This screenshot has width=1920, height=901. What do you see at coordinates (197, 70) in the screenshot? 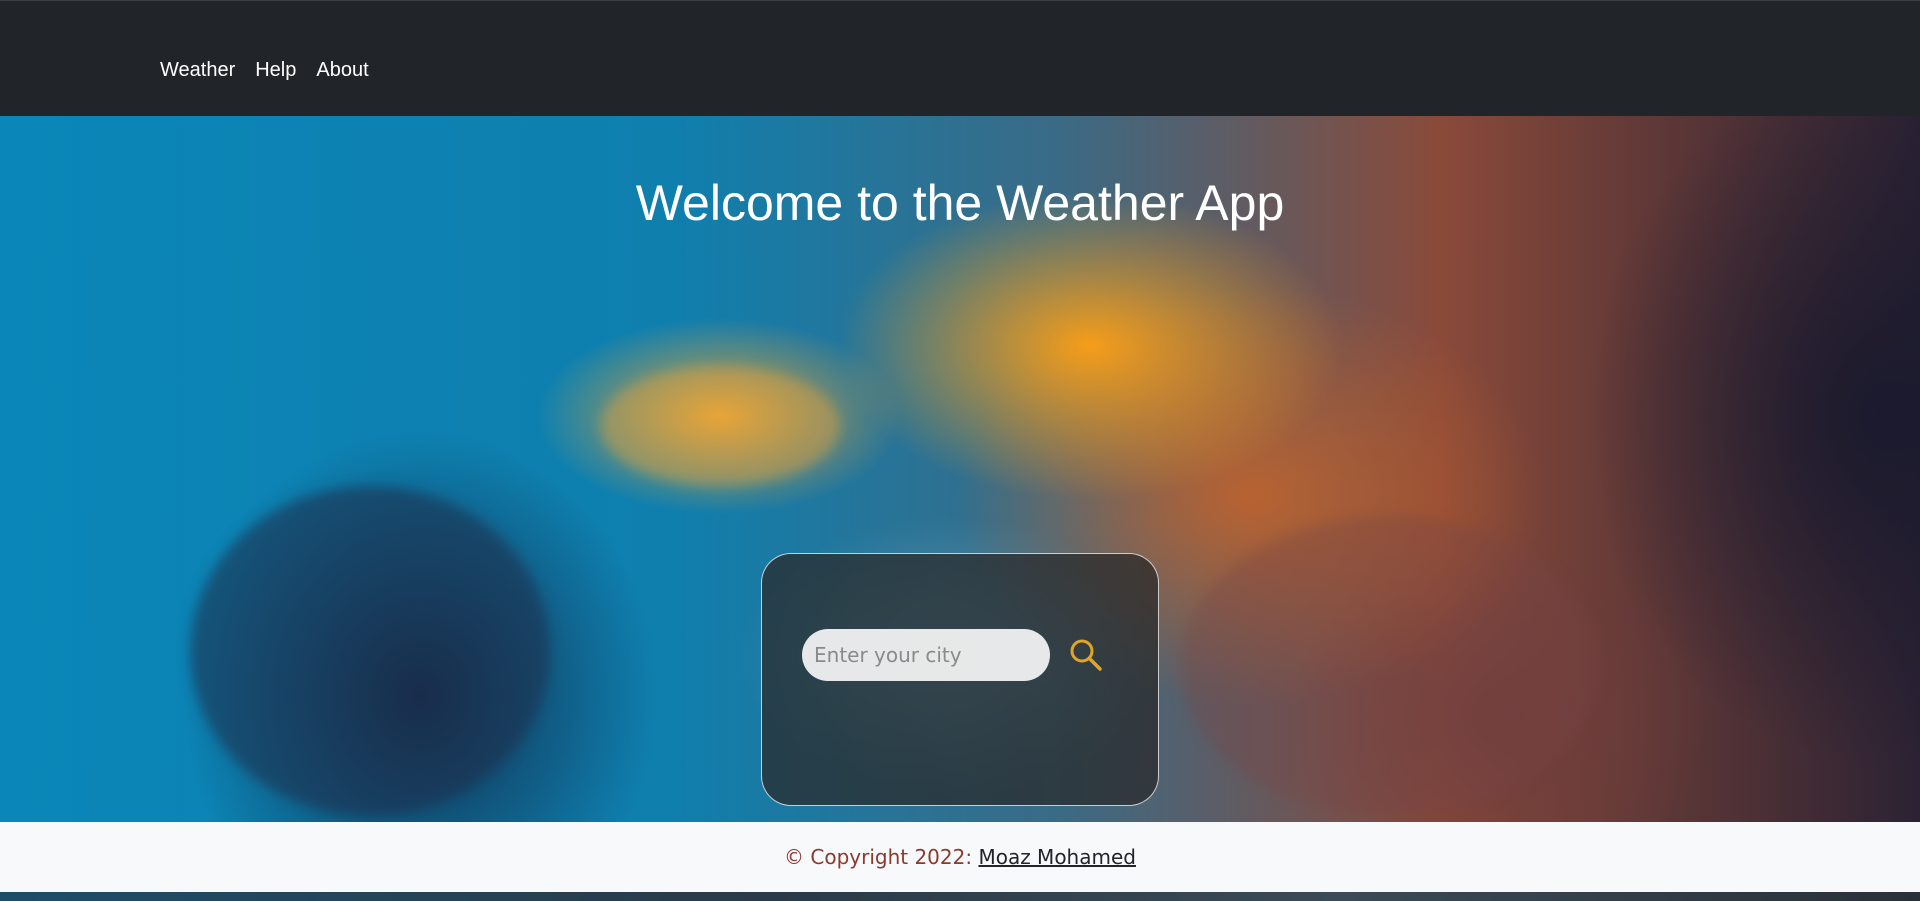
I see `nav-link-weather: Weather` at bounding box center [197, 70].